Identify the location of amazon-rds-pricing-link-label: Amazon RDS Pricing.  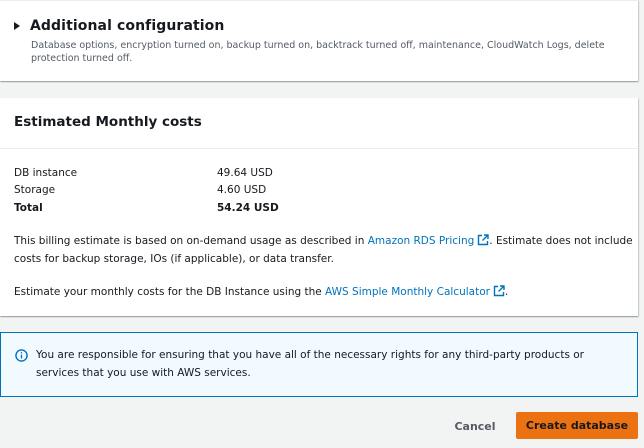
(421, 241).